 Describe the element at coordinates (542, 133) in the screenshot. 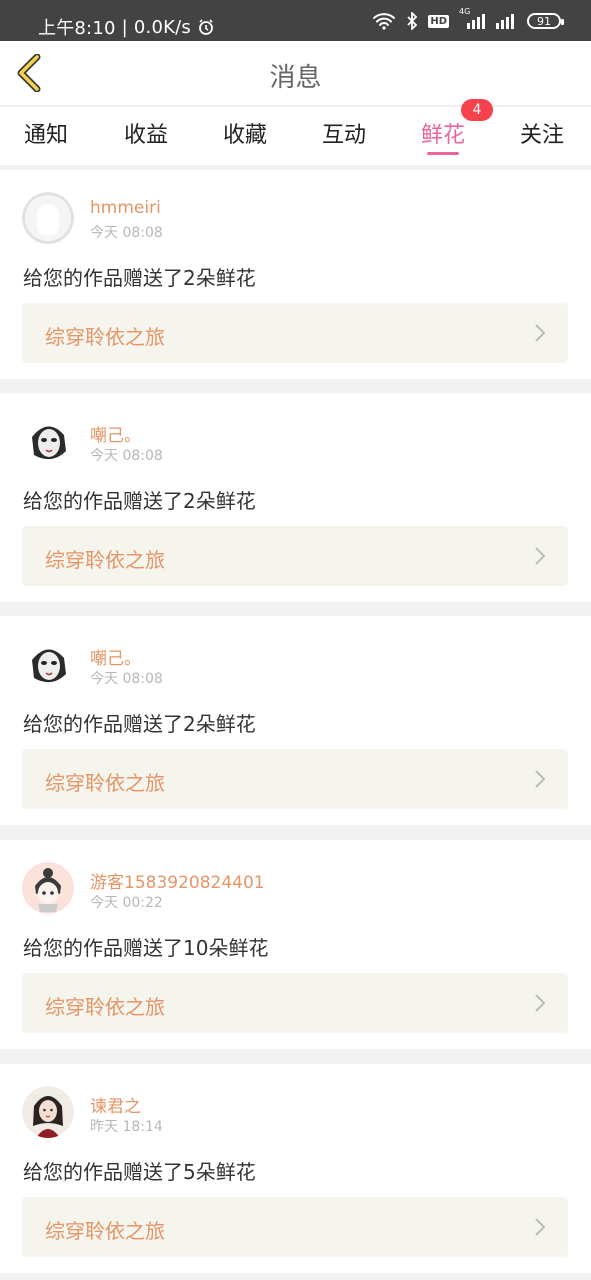

I see `tab-following: 关注` at that location.